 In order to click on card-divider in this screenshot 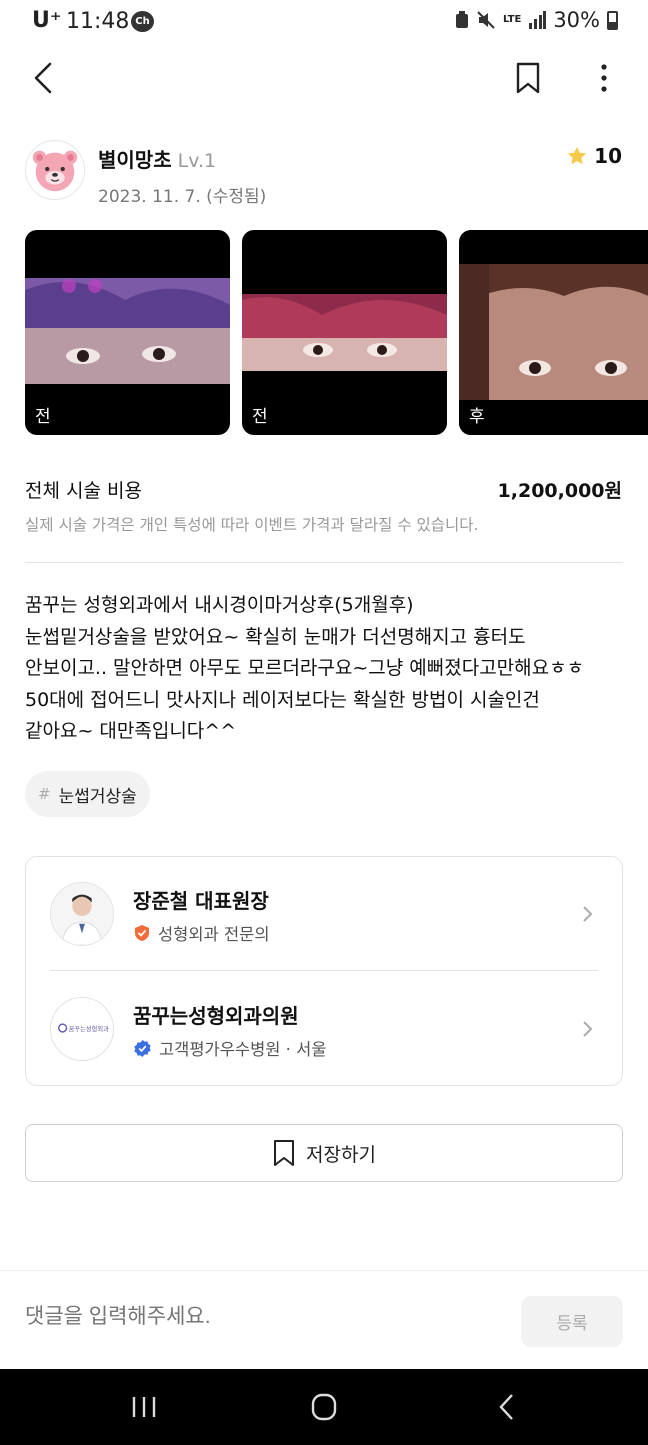, I will do `click(324, 970)`.